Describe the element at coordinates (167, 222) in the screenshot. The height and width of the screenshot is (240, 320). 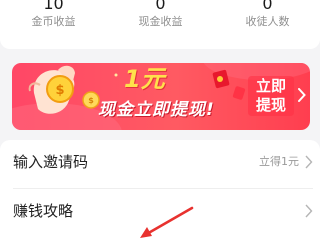
I see `annotation-arrow-icon` at that location.